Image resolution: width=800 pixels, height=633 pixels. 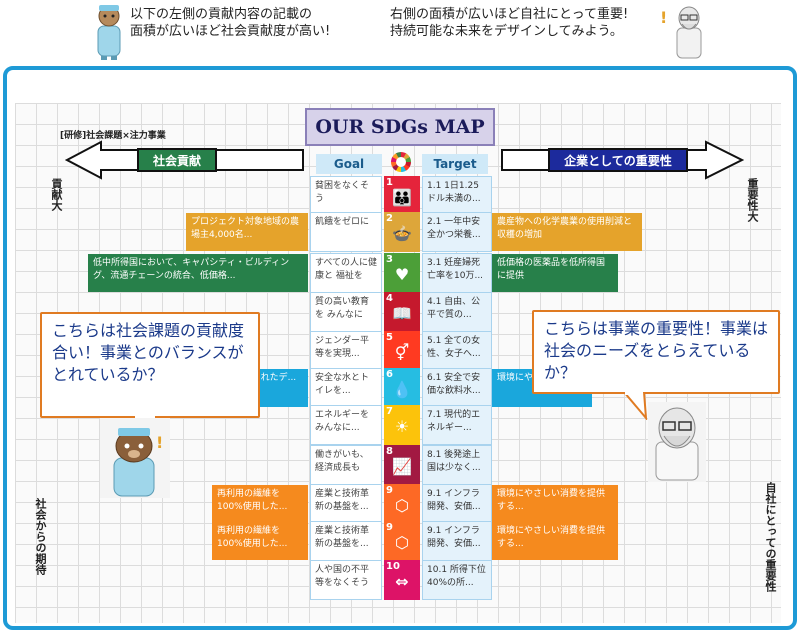 What do you see at coordinates (402, 388) in the screenshot?
I see `sdg-6-icon: 6 💧` at bounding box center [402, 388].